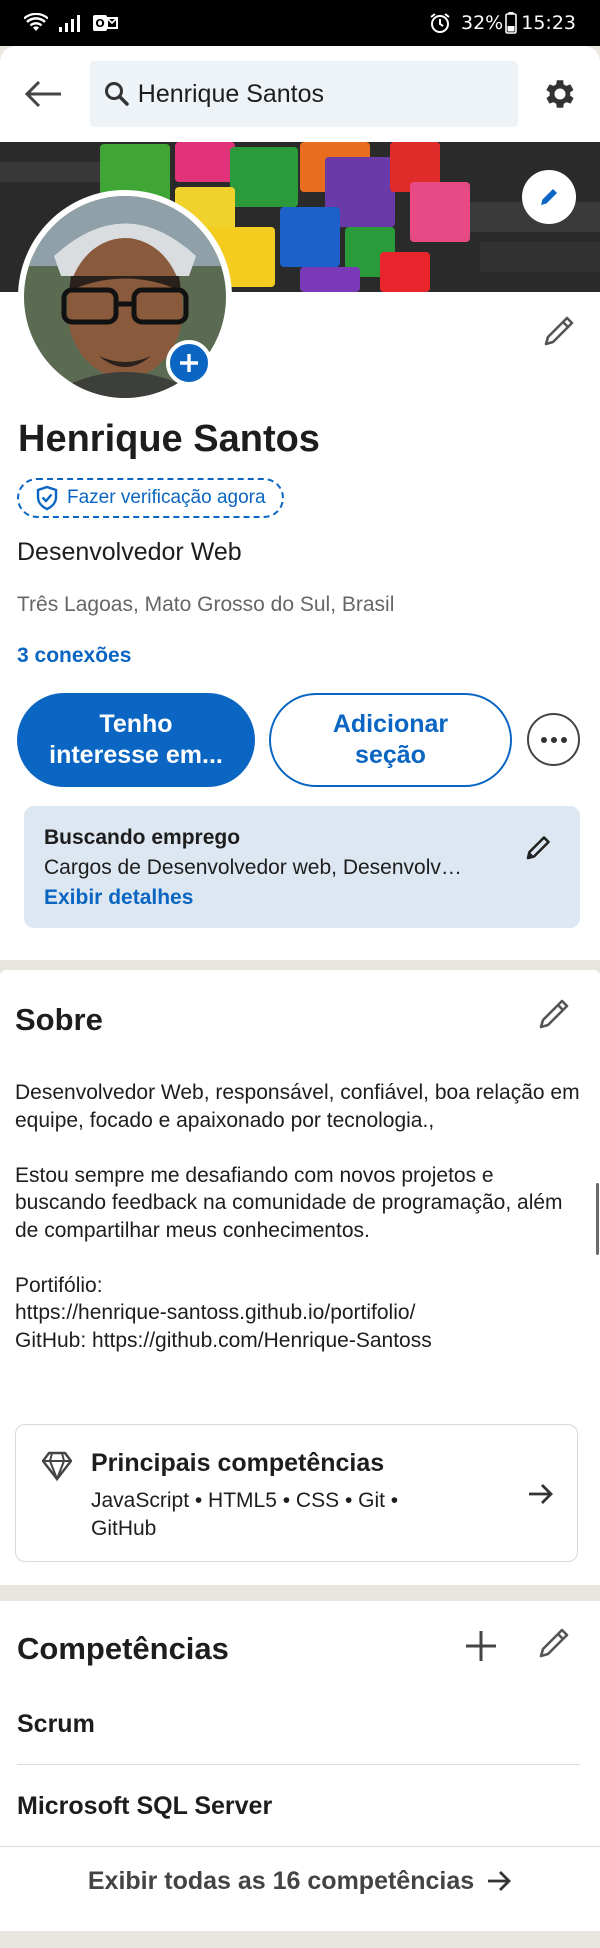 The height and width of the screenshot is (1948, 600). Describe the element at coordinates (36, 22) in the screenshot. I see `wifi-icon` at that location.